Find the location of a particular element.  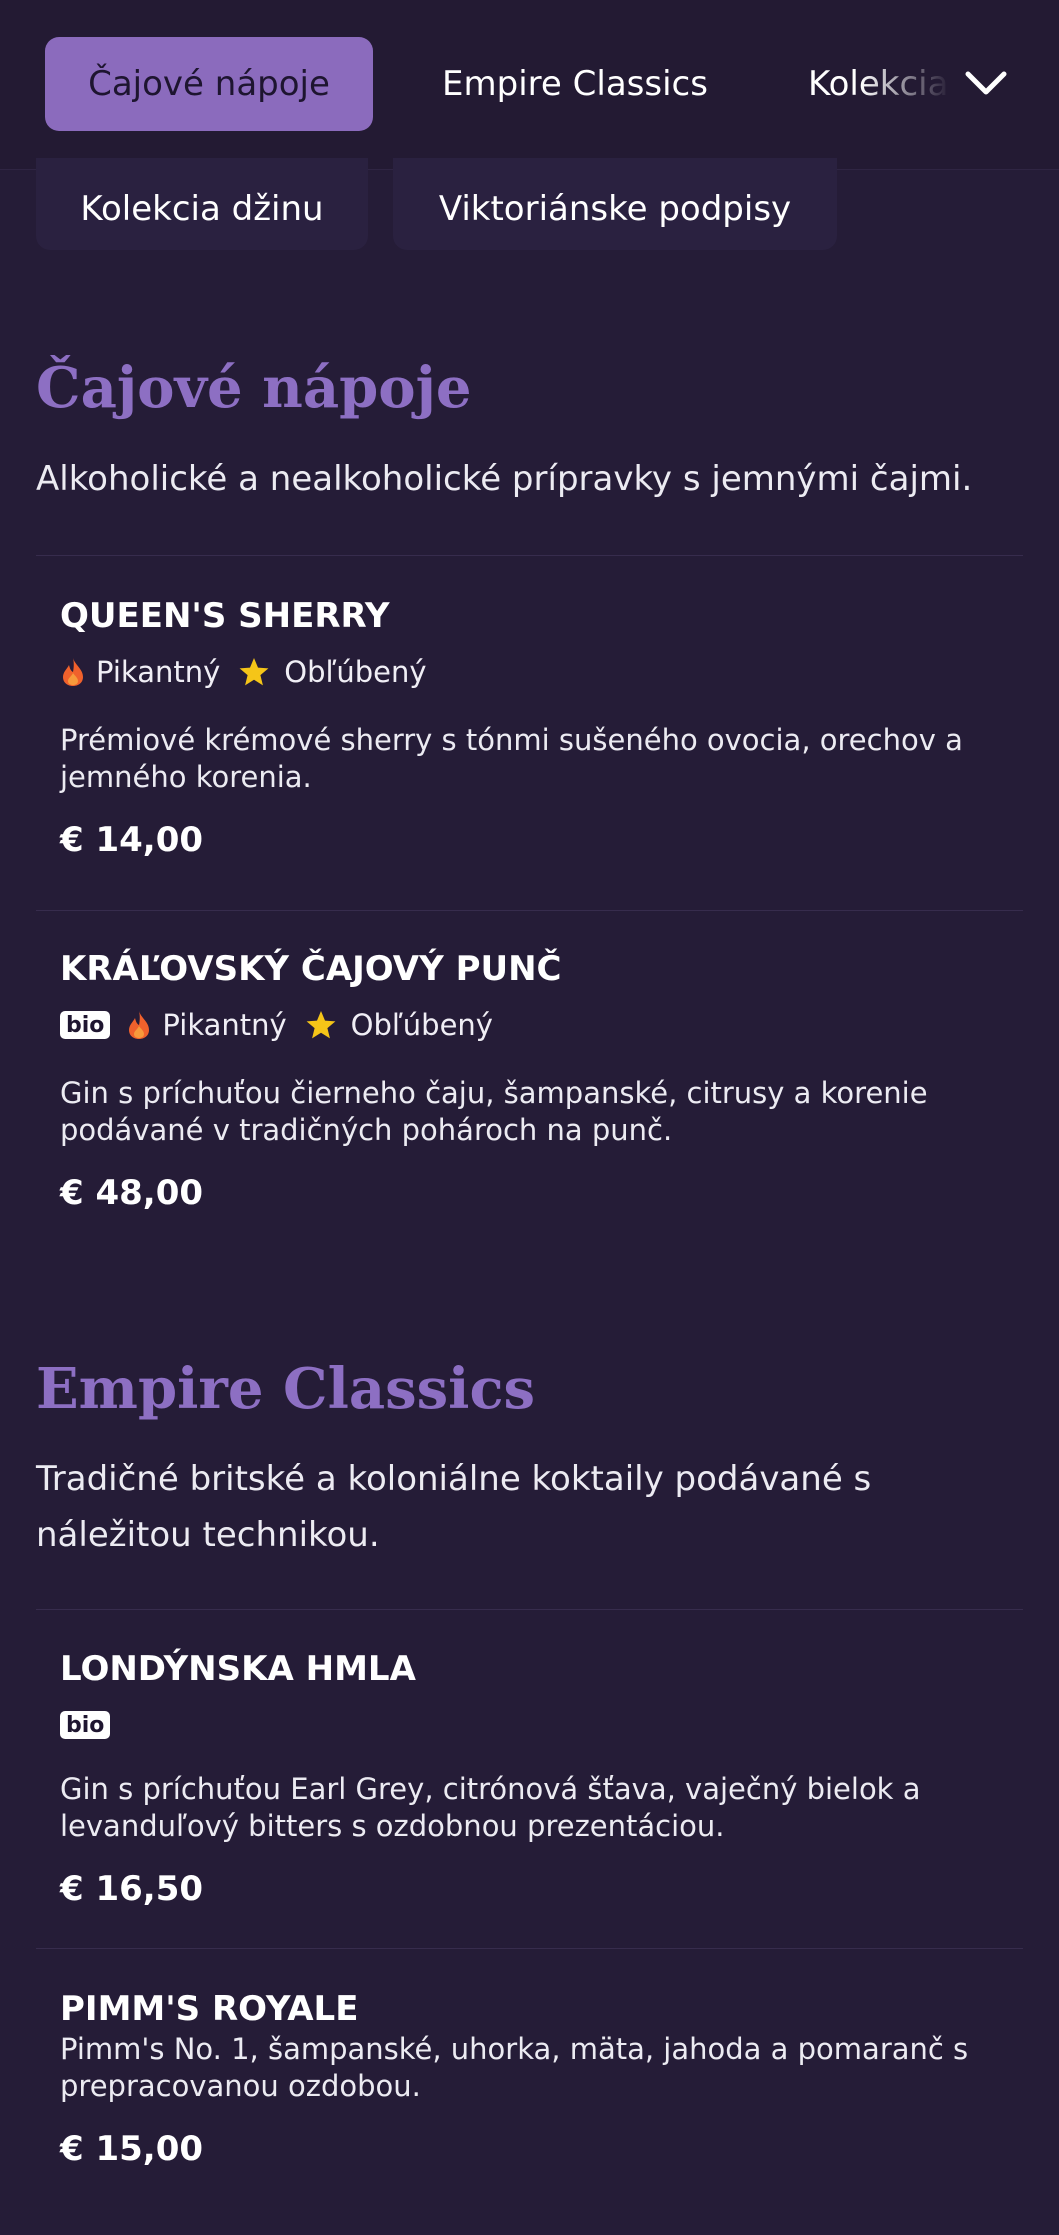

item-tags: bio Pikantný Obľúbený is located at coordinates (540, 1025).